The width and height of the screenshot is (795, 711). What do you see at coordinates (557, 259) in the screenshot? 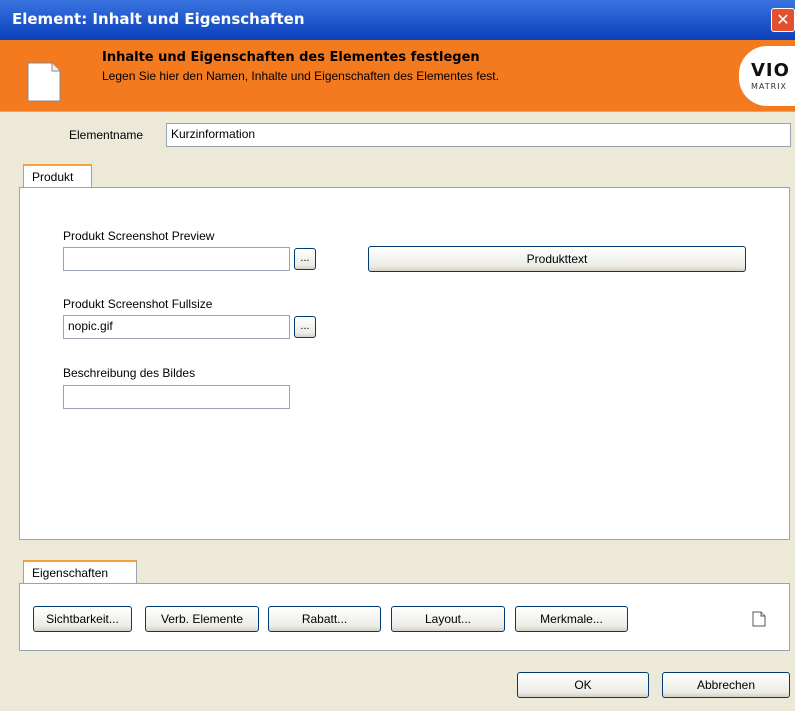
I see `produkttext-button: Produkttext` at bounding box center [557, 259].